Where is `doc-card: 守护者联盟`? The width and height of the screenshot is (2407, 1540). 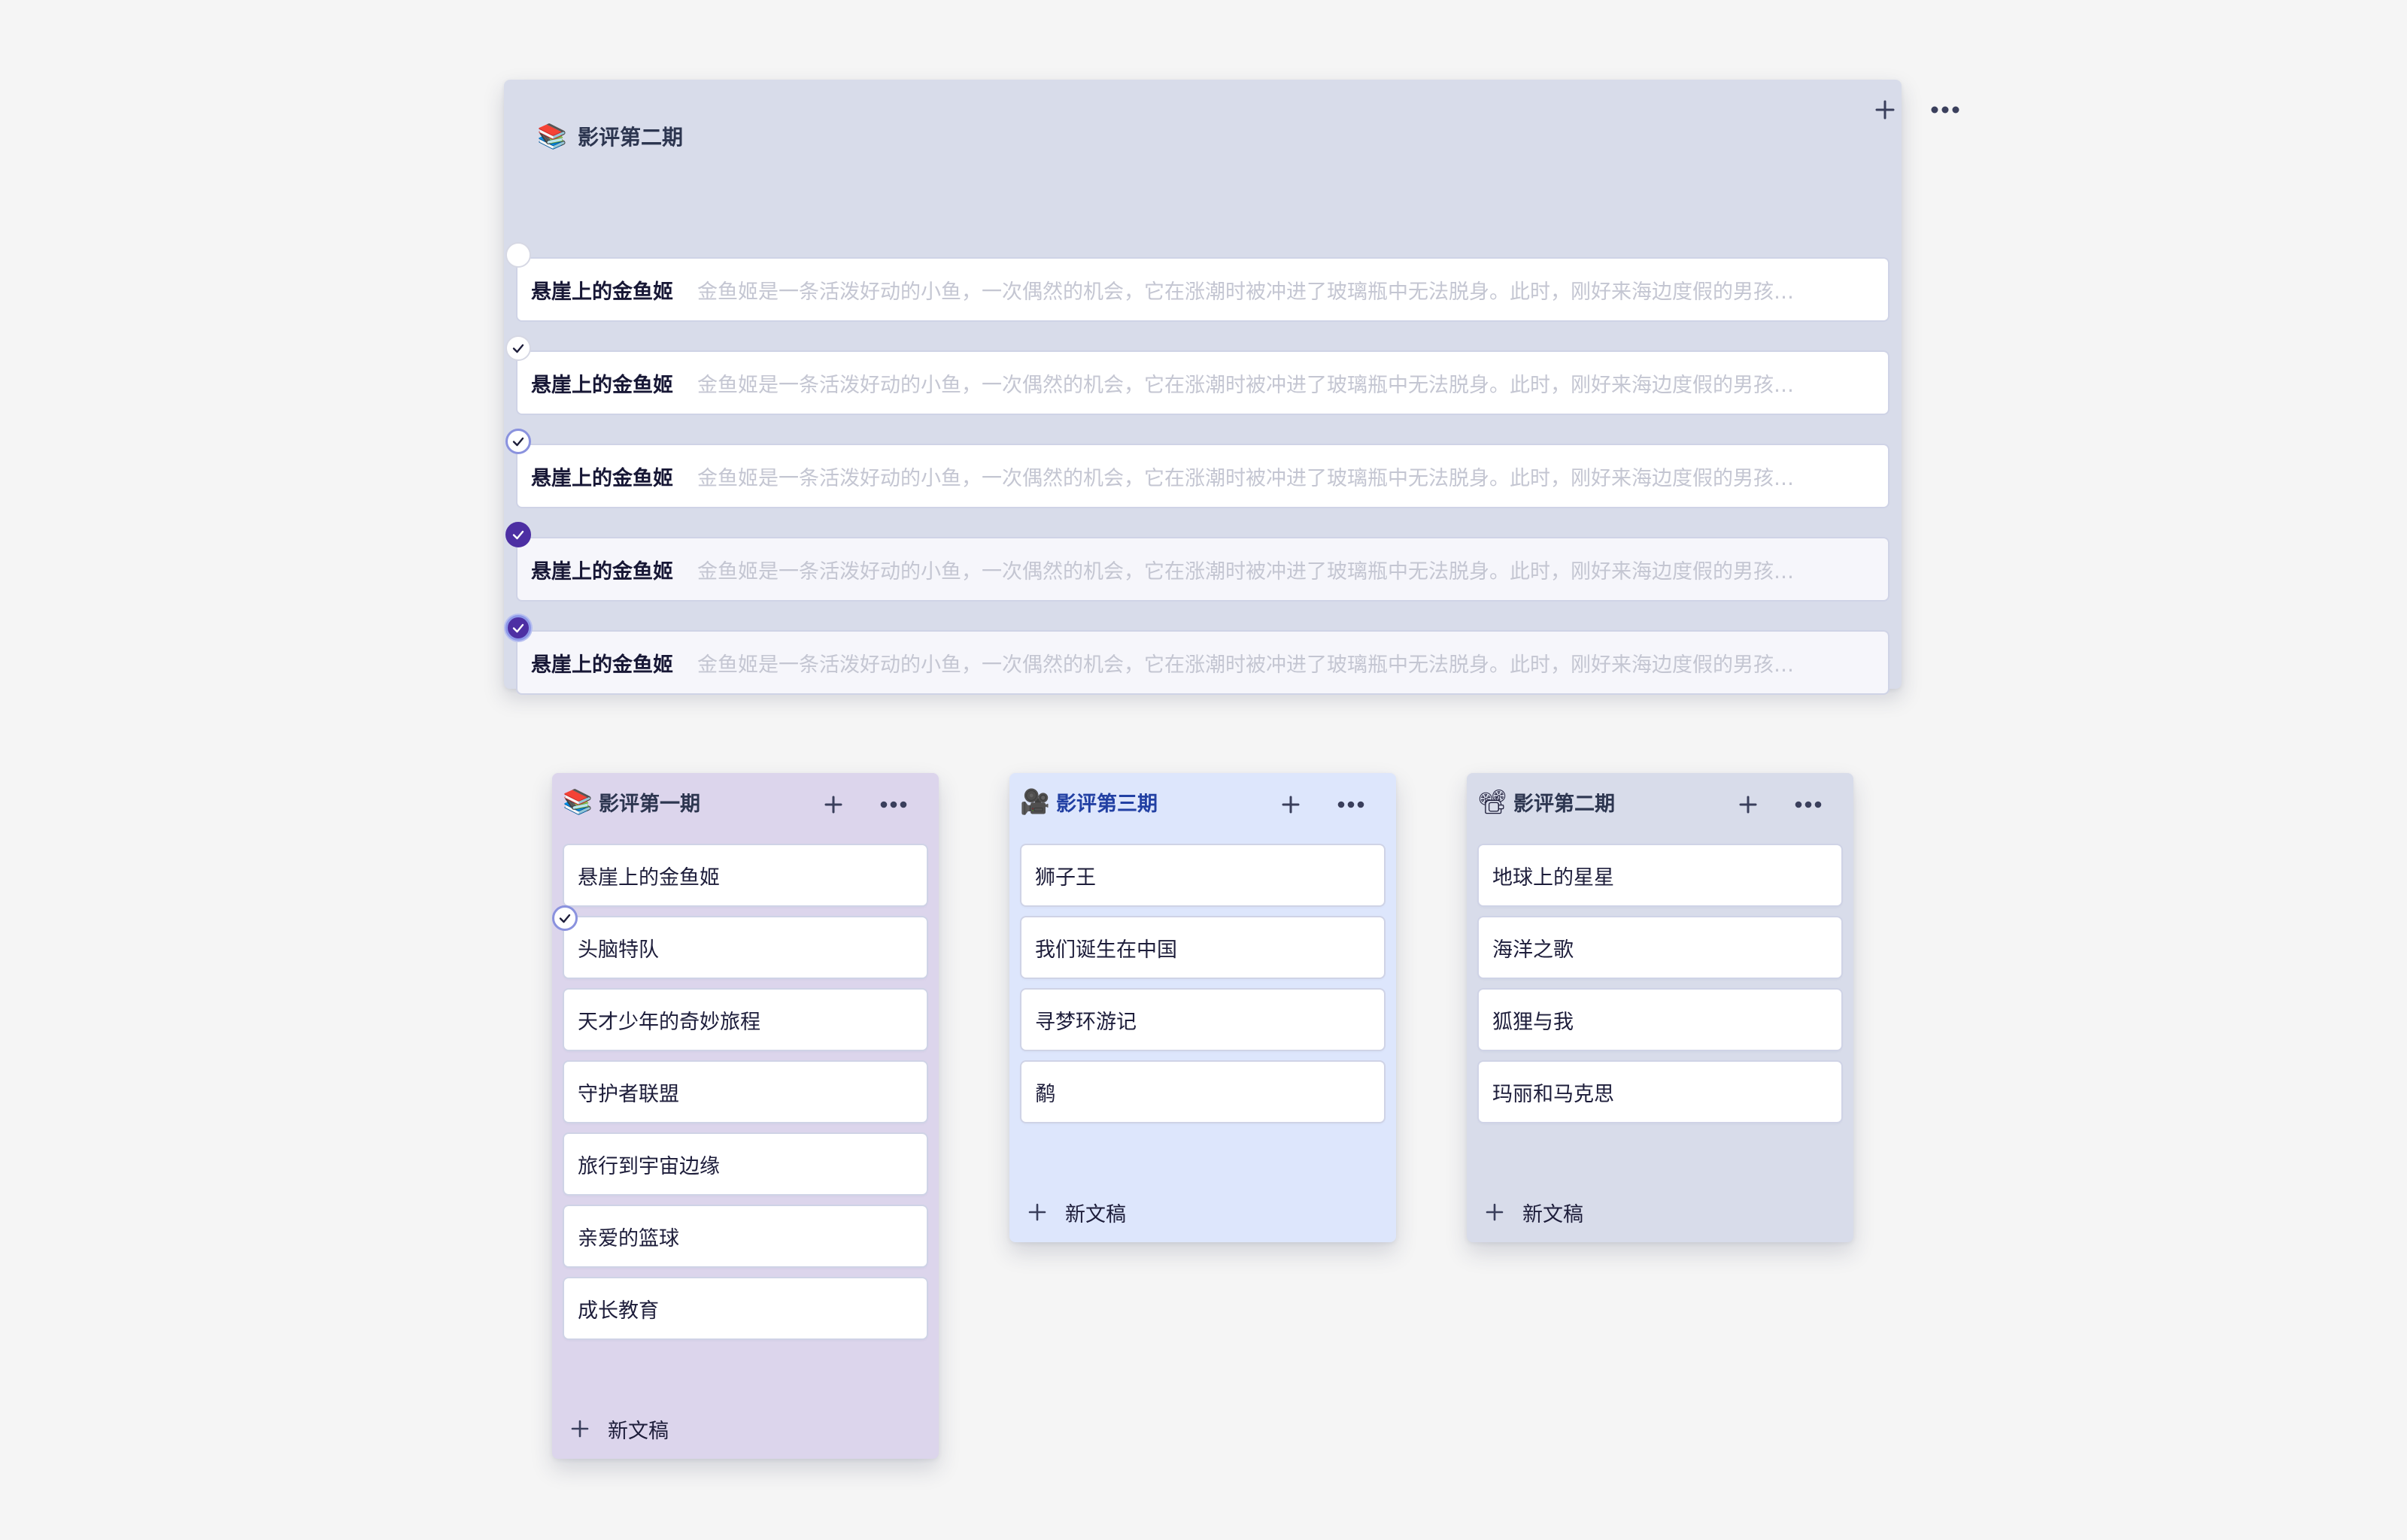
doc-card: 守护者联盟 is located at coordinates (745, 1092).